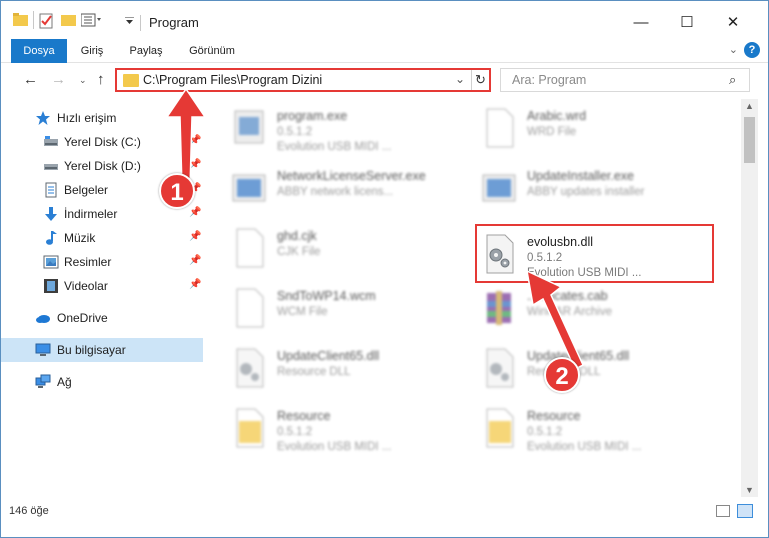 The width and height of the screenshot is (769, 538). What do you see at coordinates (749, 298) in the screenshot?
I see `vertical-scrollbar: ▲ ▼` at bounding box center [749, 298].